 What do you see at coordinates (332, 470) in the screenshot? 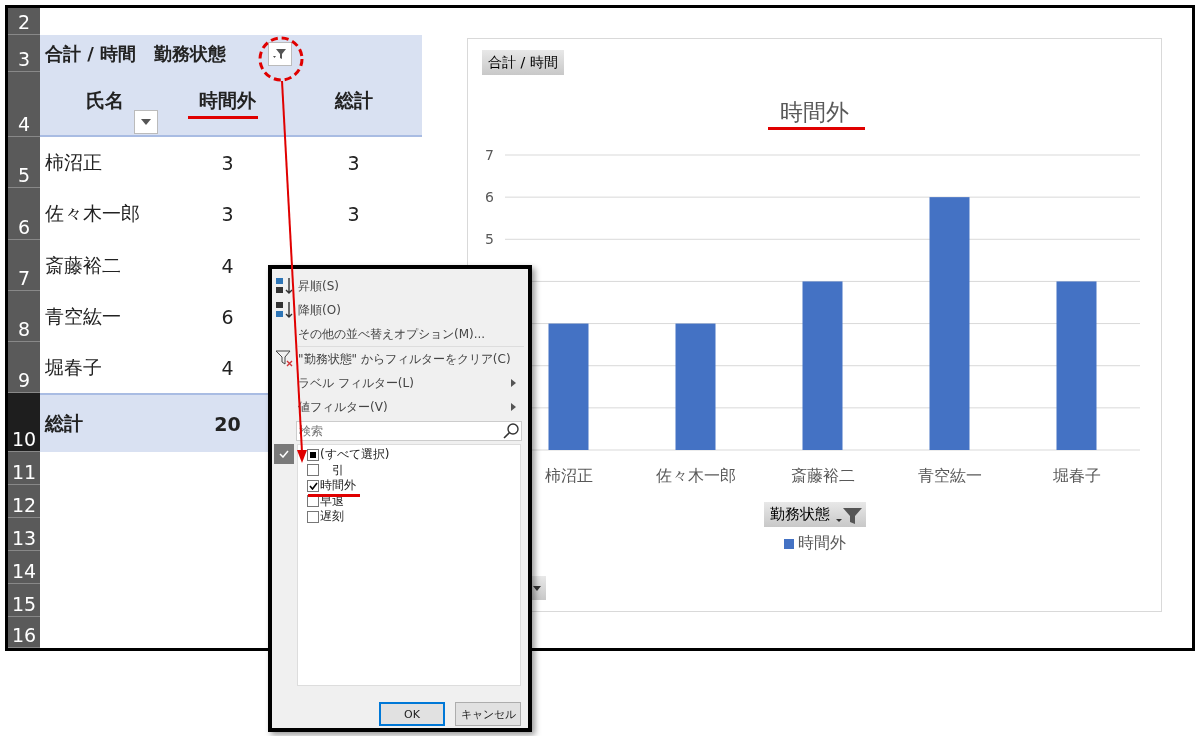
I see `option-label: 引` at bounding box center [332, 470].